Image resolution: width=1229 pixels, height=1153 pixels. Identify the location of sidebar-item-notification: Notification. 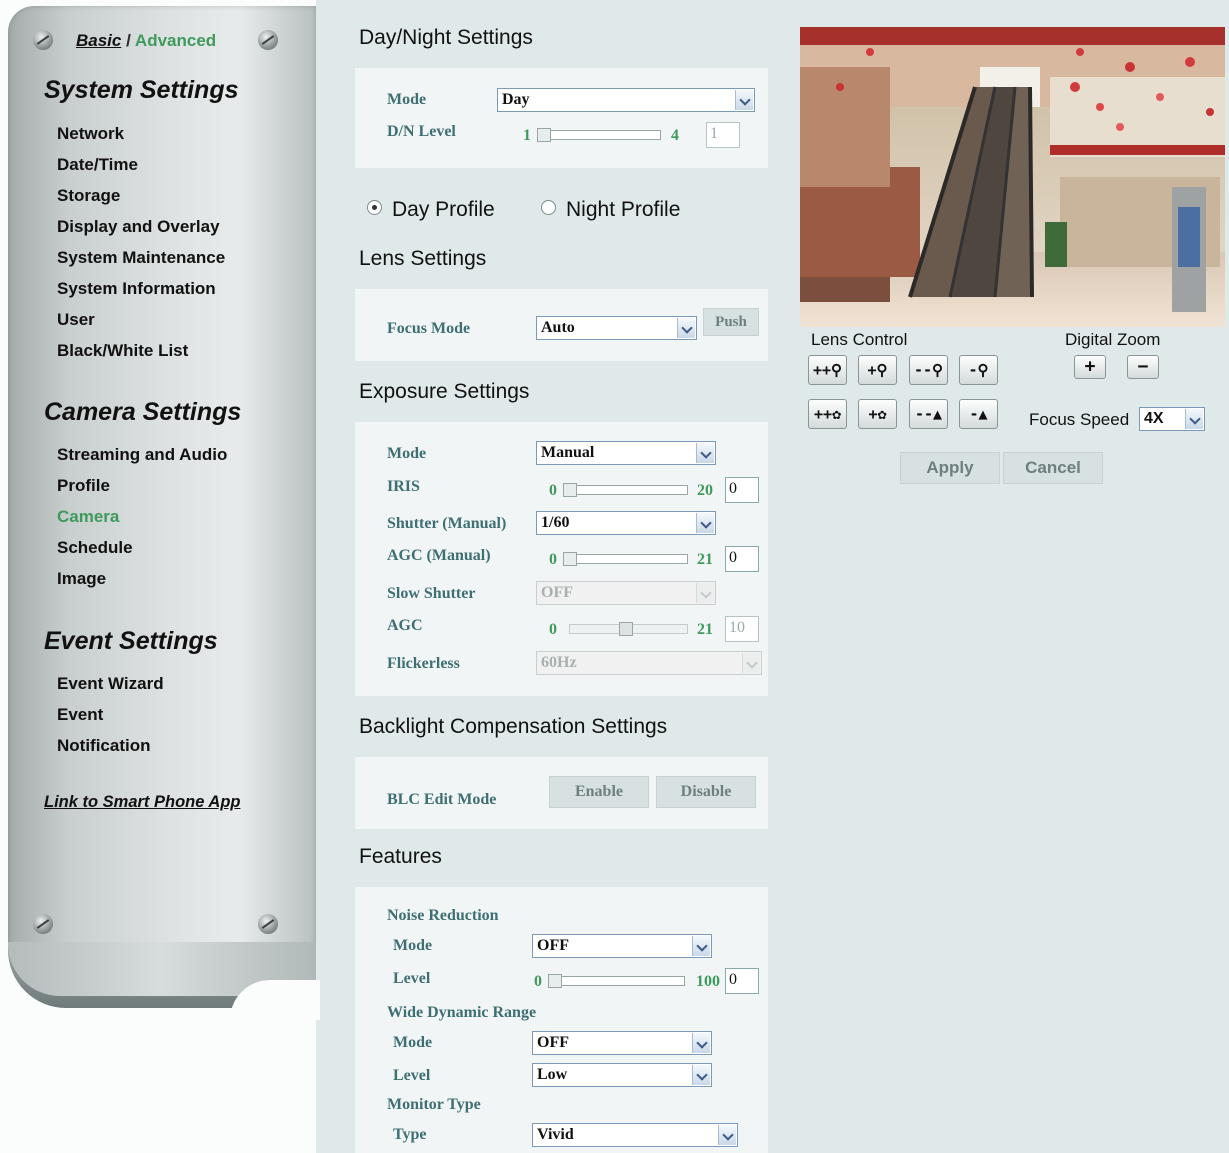
(104, 746).